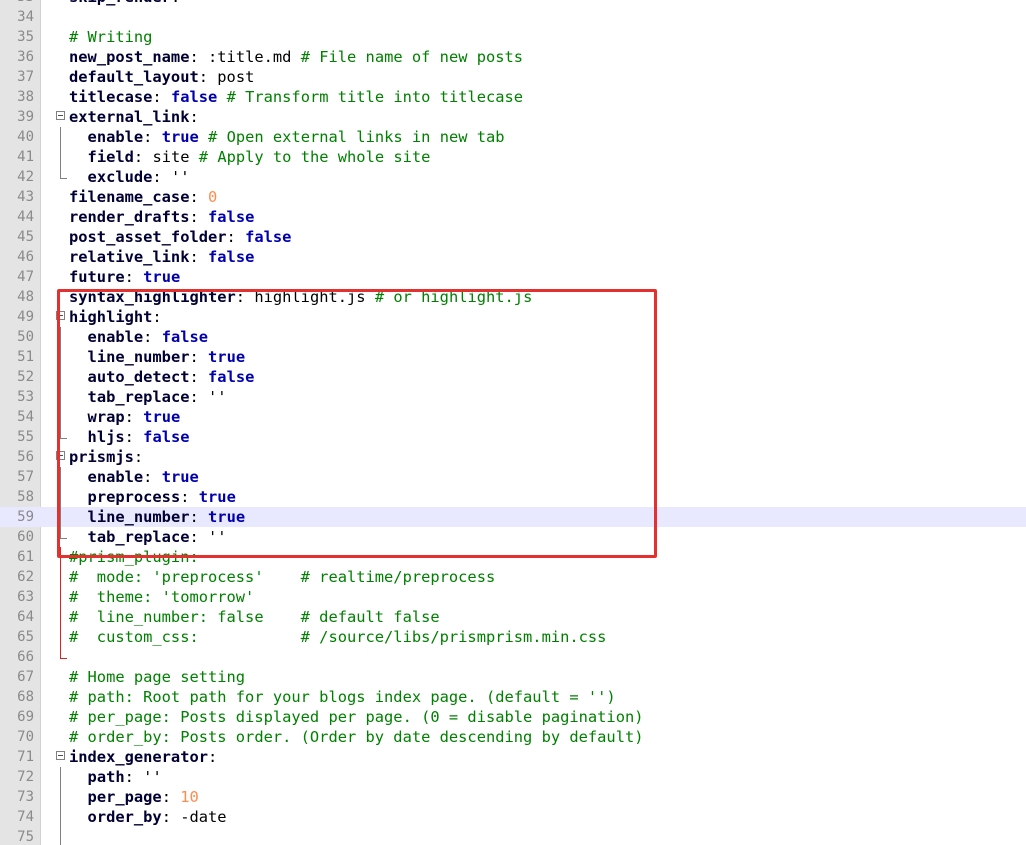  Describe the element at coordinates (25, 257) in the screenshot. I see `line-number: 46` at that location.